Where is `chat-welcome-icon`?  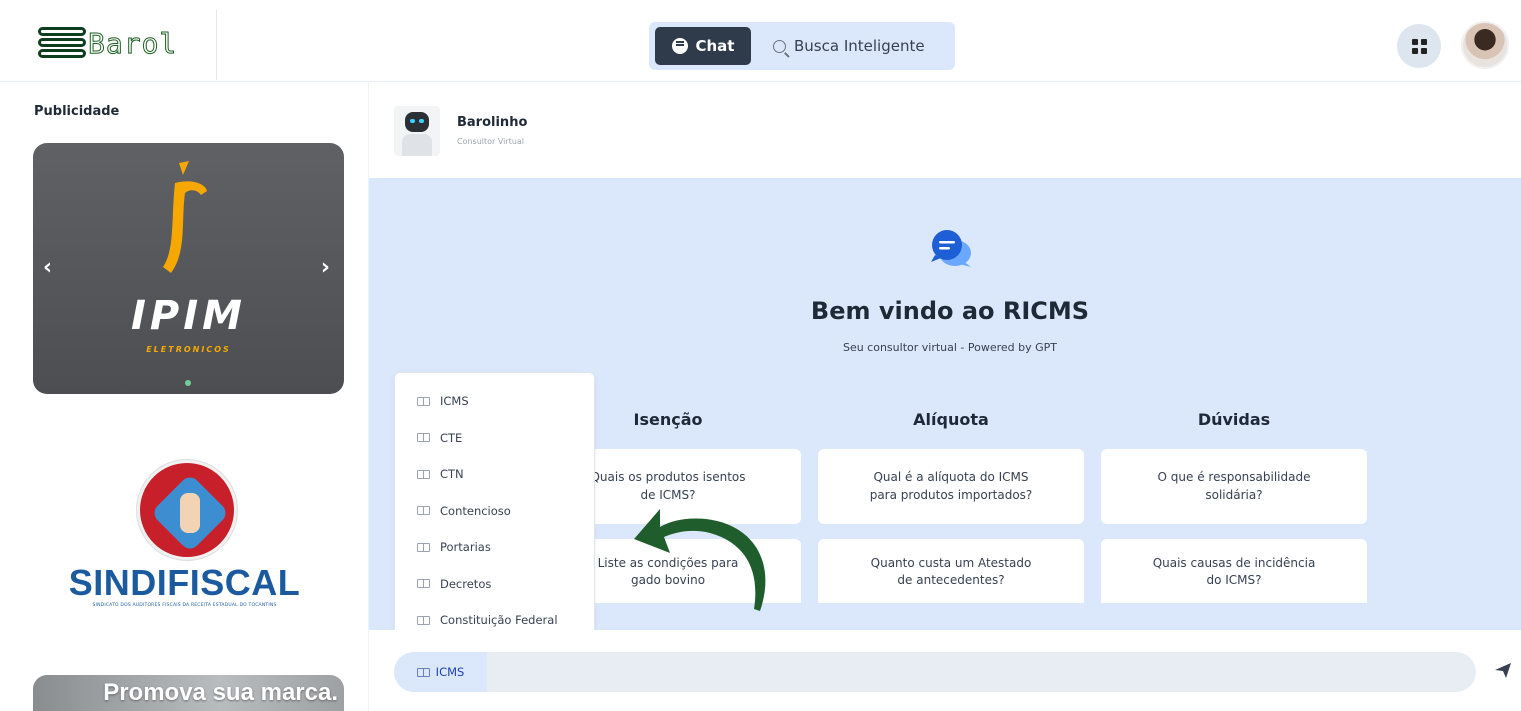
chat-welcome-icon is located at coordinates (951, 248).